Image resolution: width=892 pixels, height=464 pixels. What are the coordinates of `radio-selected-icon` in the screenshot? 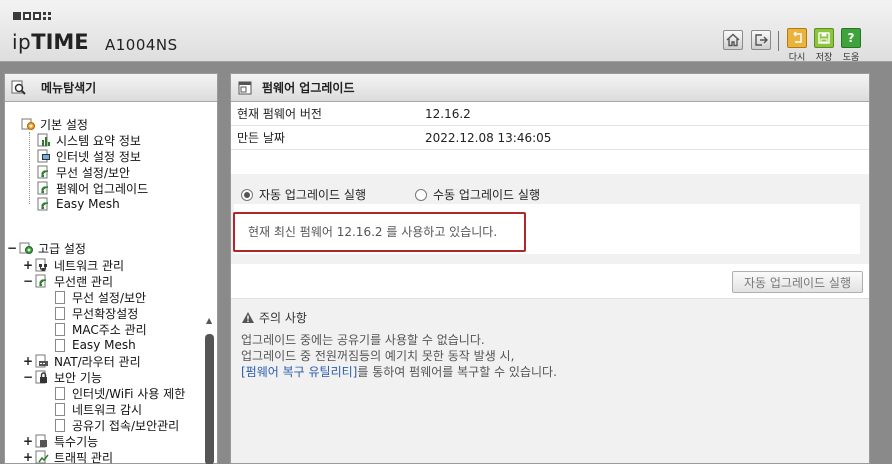 It's located at (247, 194).